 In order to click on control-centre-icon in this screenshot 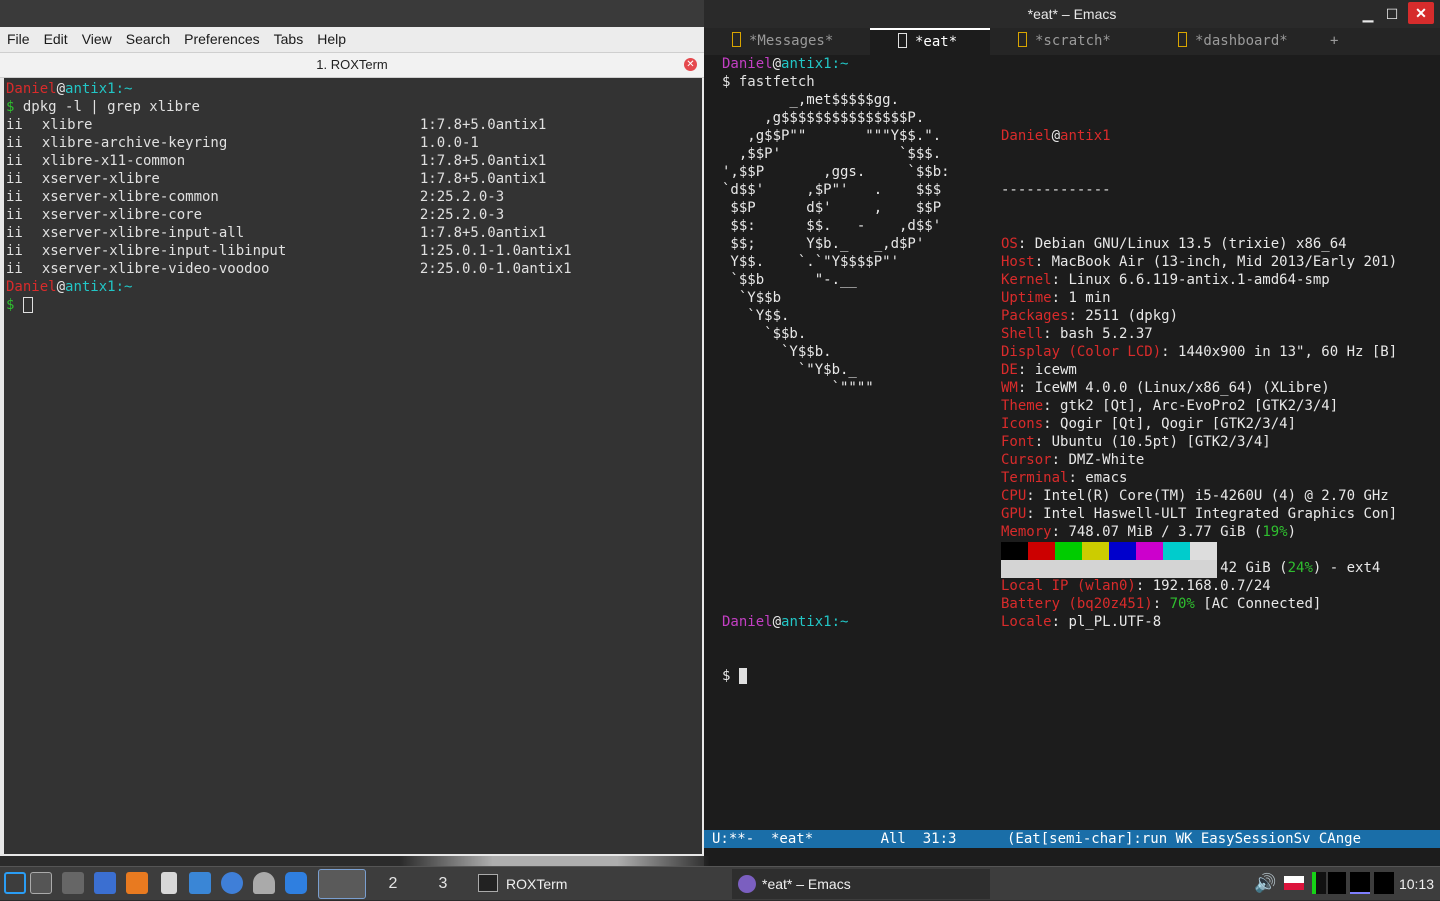, I will do `click(264, 883)`.